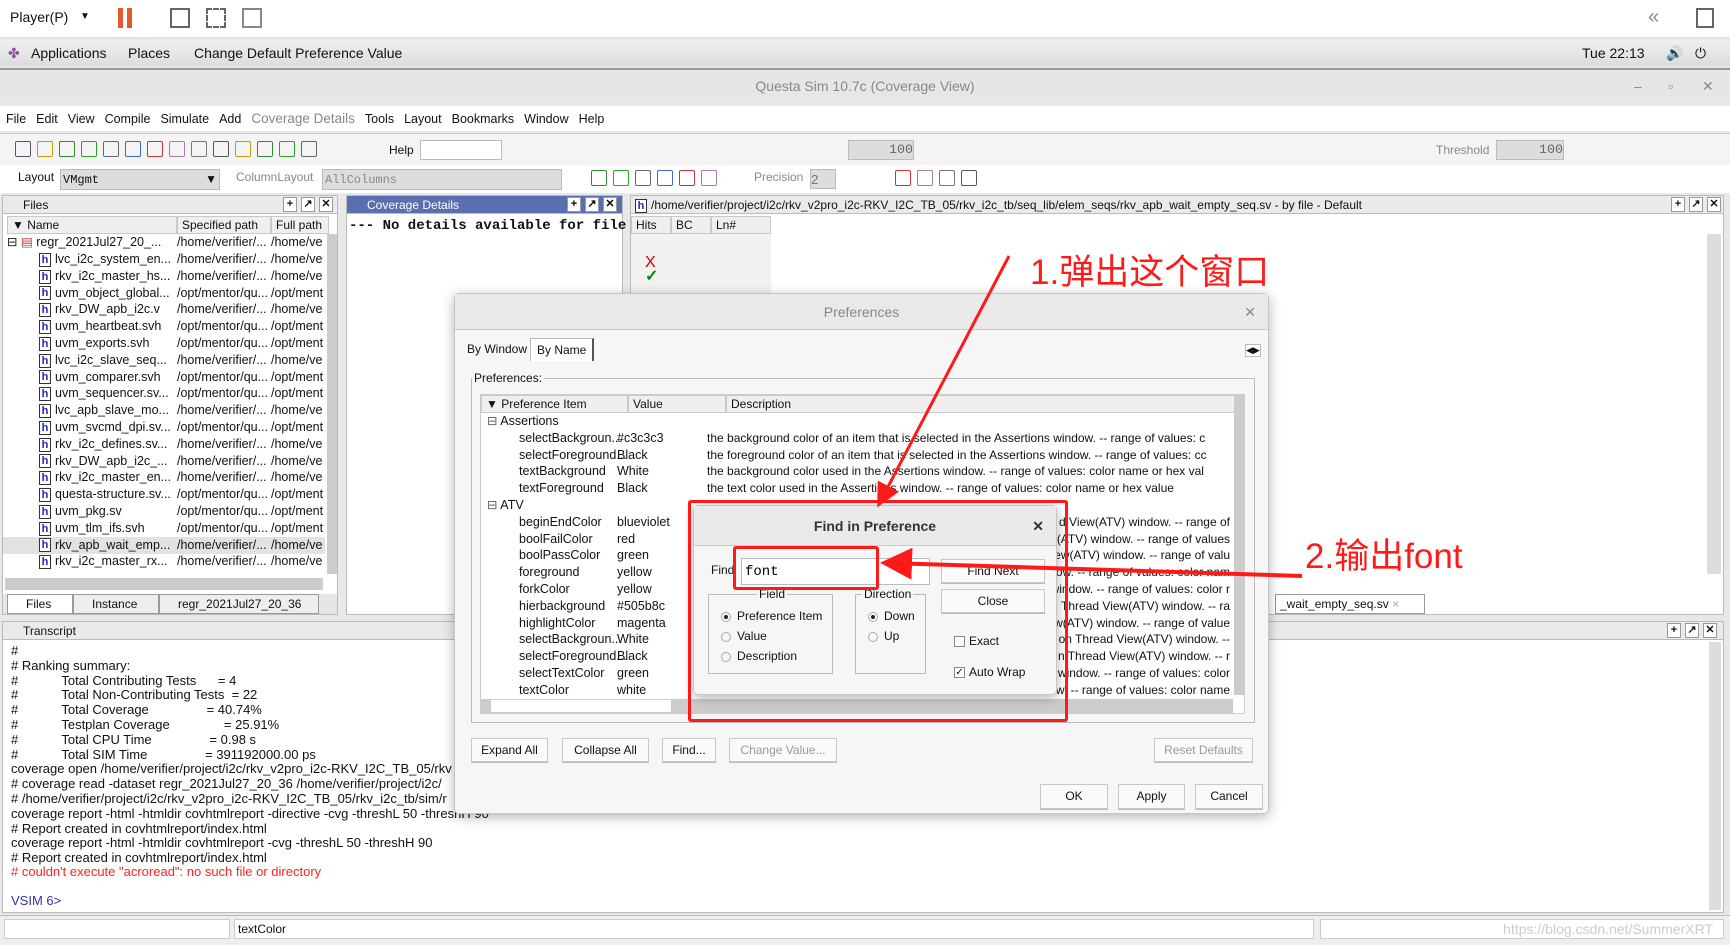 The image size is (1730, 945). I want to click on annotation-arrows, so click(1090, 417).